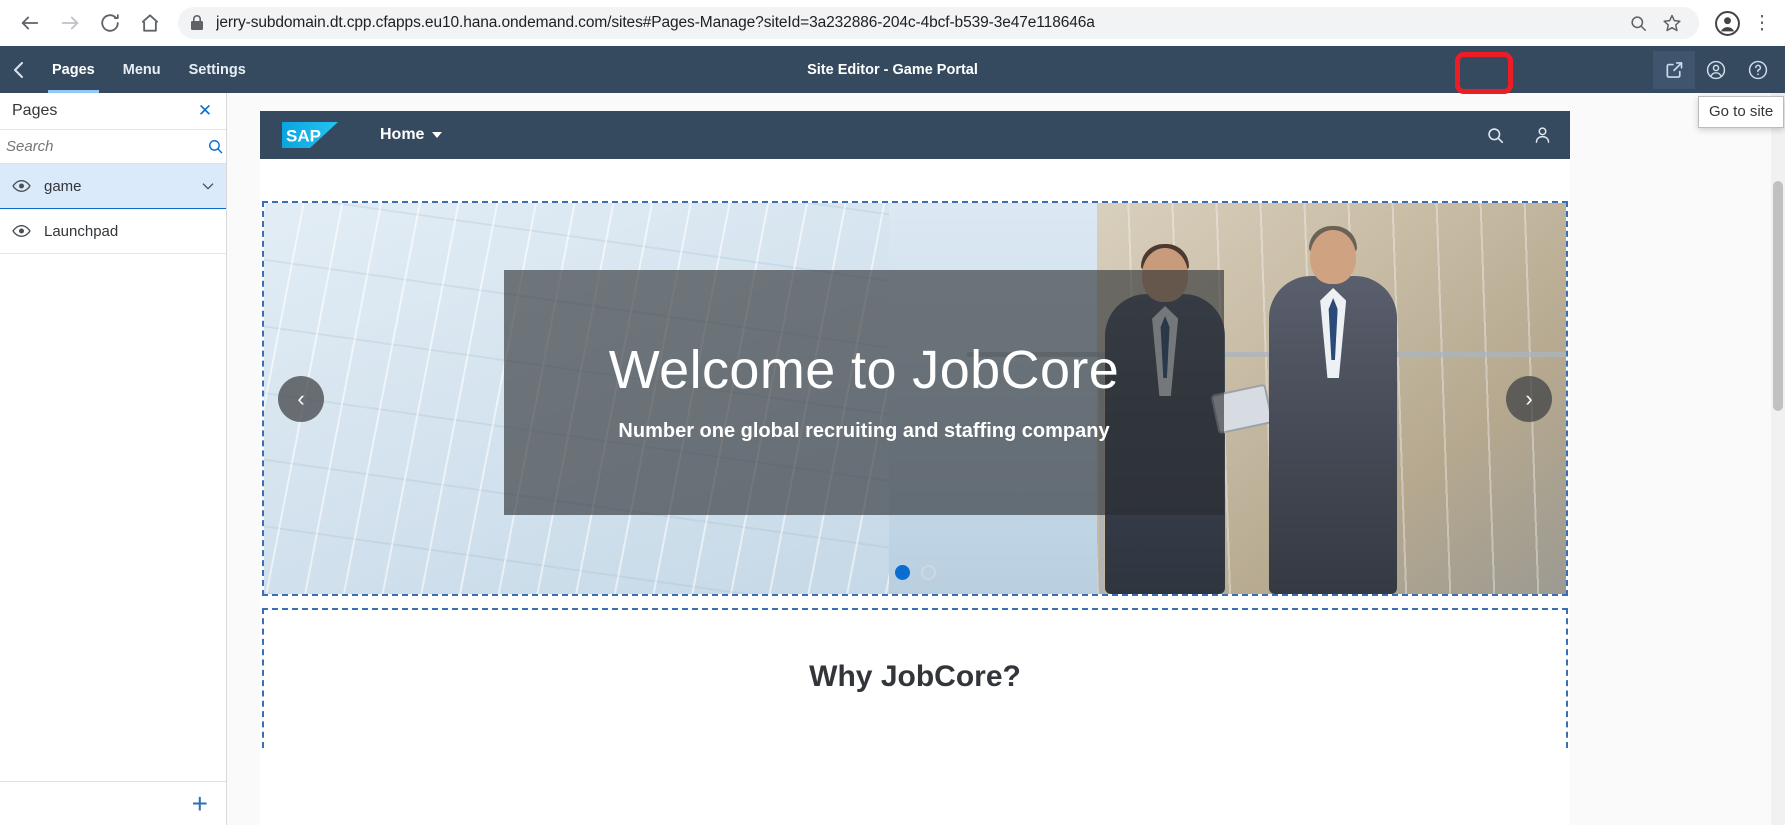  I want to click on profile-avatar-icon, so click(1727, 23).